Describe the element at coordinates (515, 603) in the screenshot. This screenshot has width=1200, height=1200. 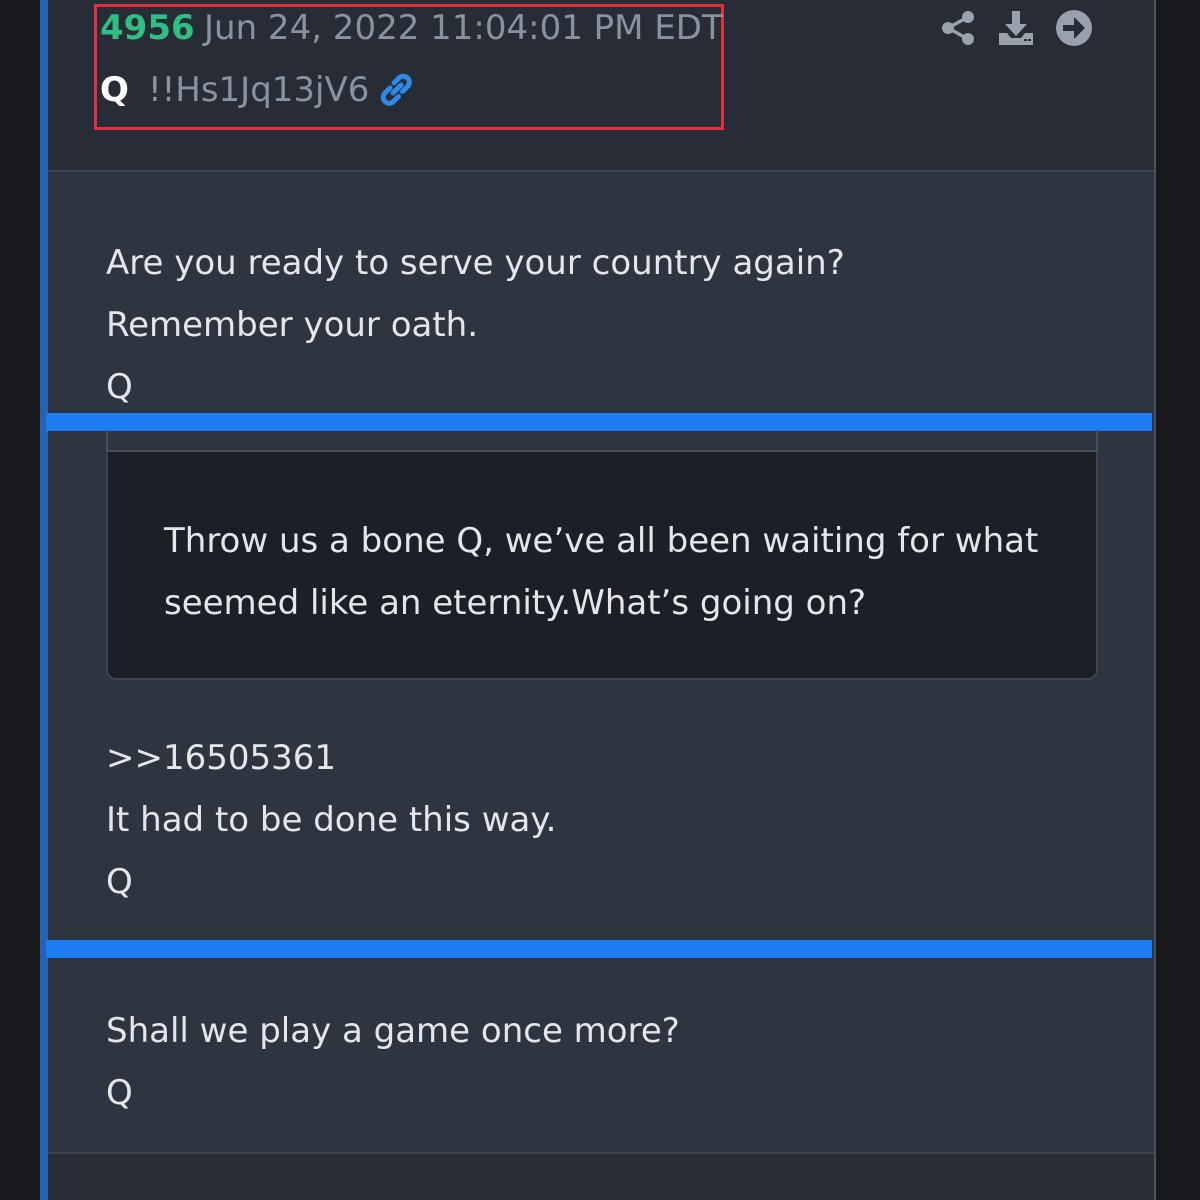
I see `quote-line: seemed like an eternity.What’s going on?` at that location.